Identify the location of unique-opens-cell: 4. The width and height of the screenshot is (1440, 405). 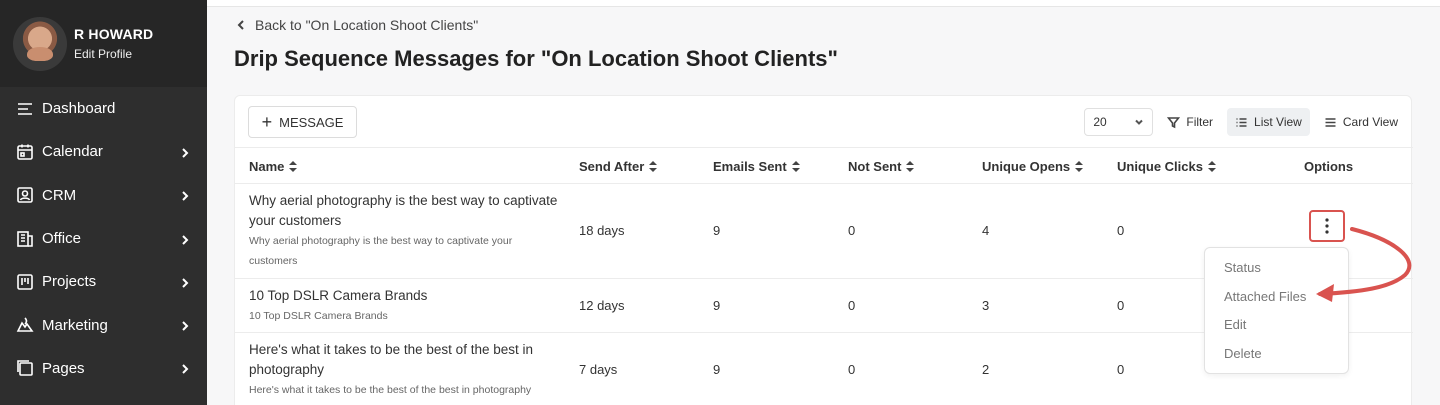
(986, 230).